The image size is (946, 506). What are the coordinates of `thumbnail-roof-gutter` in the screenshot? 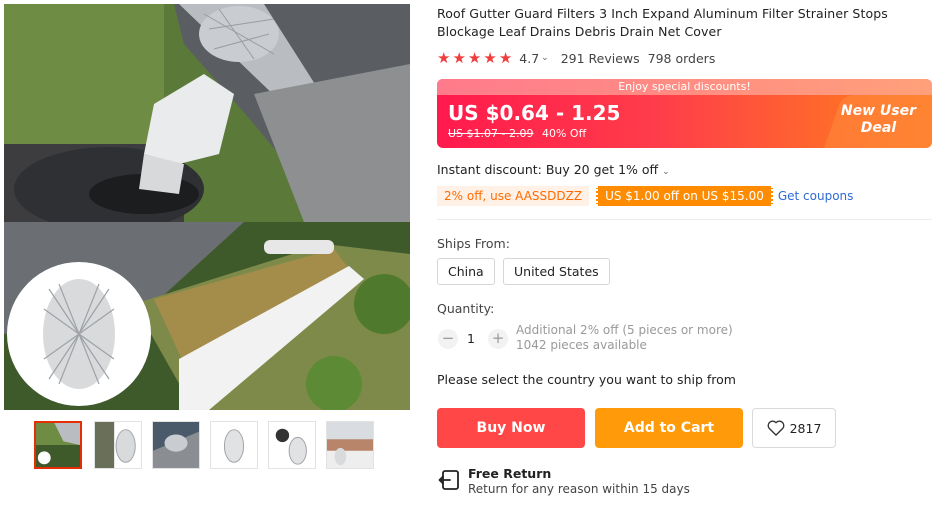 It's located at (350, 445).